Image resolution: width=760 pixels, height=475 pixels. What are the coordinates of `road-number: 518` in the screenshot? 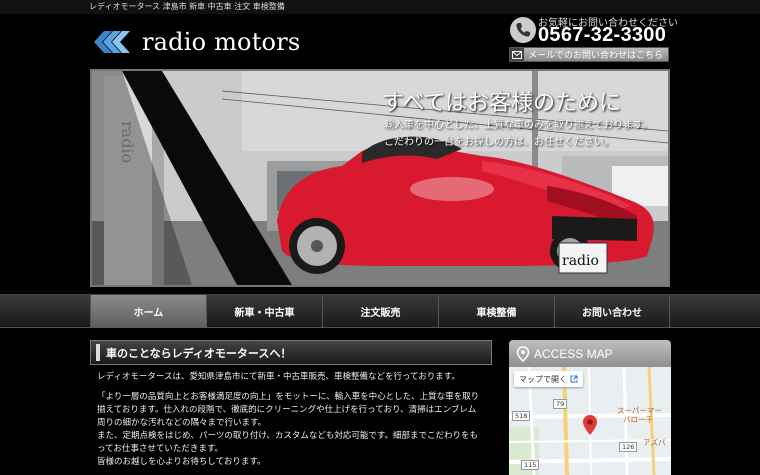 It's located at (521, 416).